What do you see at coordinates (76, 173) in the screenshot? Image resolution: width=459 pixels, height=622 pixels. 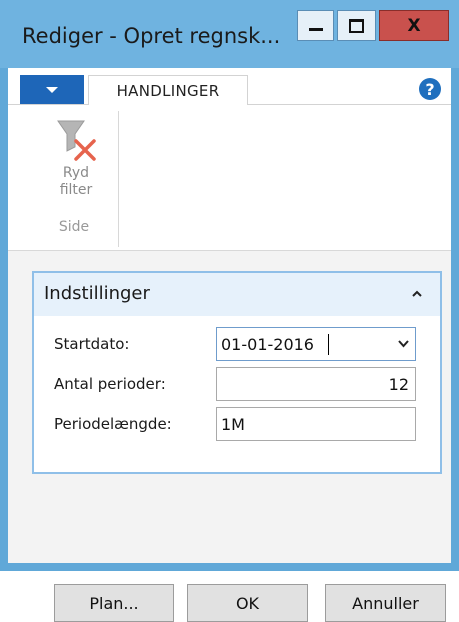 I see `clear-filter-label-line1: Ryd` at bounding box center [76, 173].